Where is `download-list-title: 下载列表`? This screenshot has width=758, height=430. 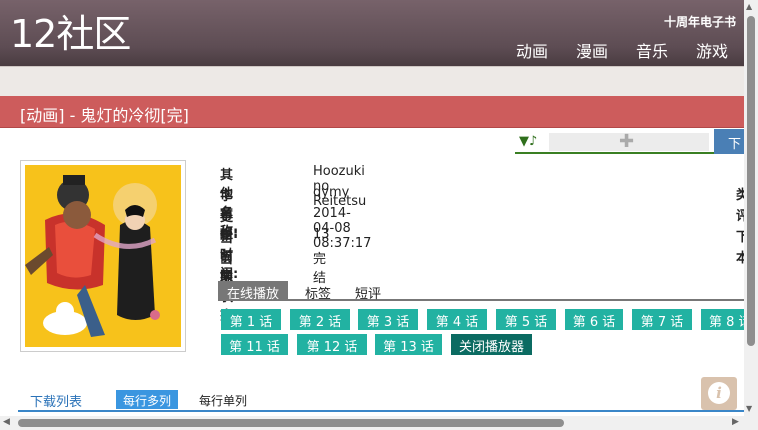 download-list-title: 下载列表 is located at coordinates (56, 400).